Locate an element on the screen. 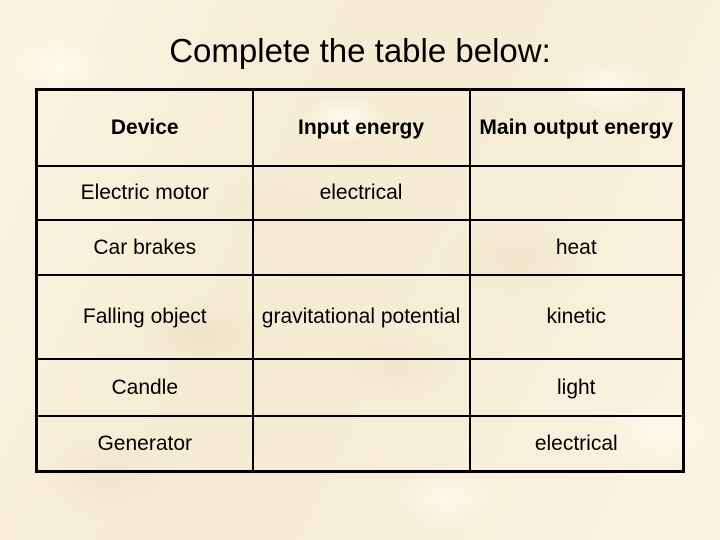  cell-device: Generator is located at coordinates (144, 444).